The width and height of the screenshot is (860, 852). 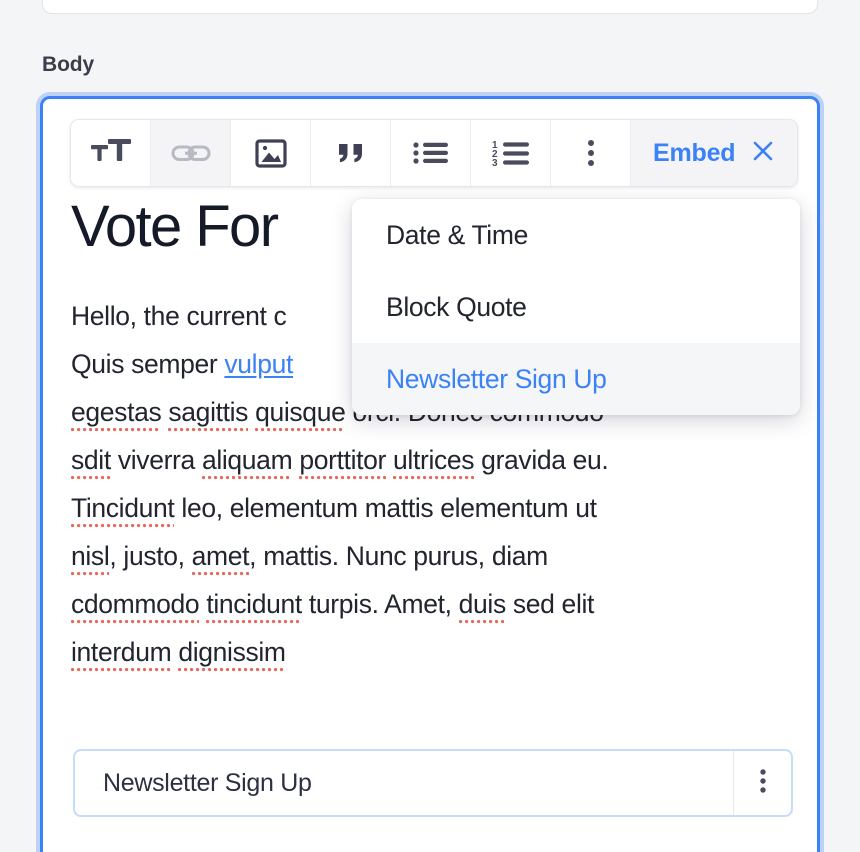 I want to click on block-quote-button, so click(x=351, y=153).